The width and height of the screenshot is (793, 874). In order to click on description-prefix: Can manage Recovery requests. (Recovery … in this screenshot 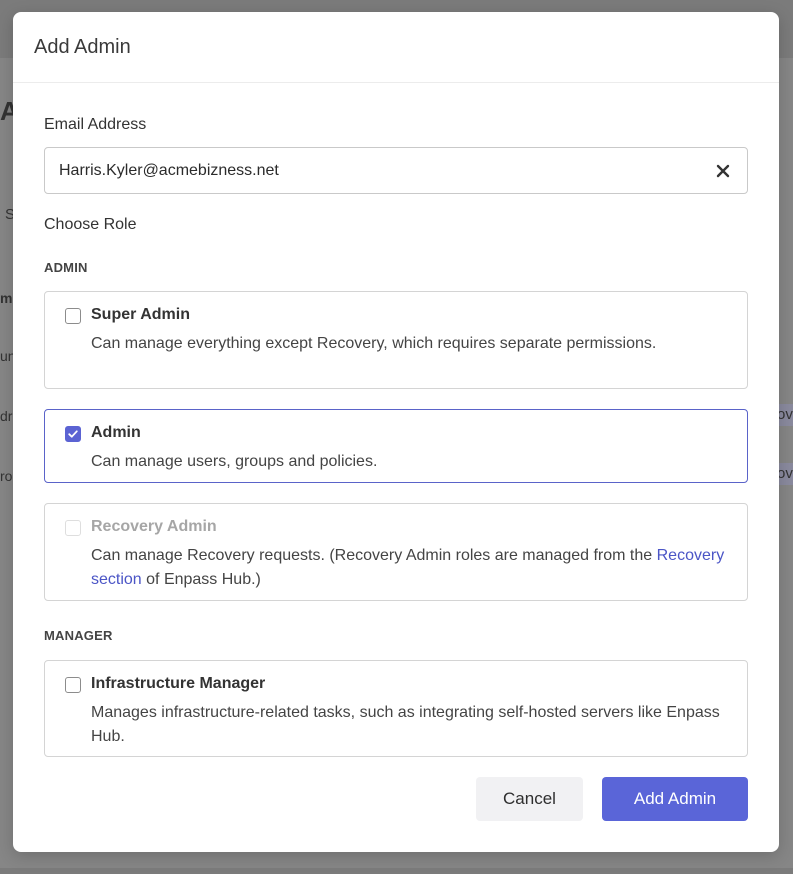, I will do `click(374, 555)`.